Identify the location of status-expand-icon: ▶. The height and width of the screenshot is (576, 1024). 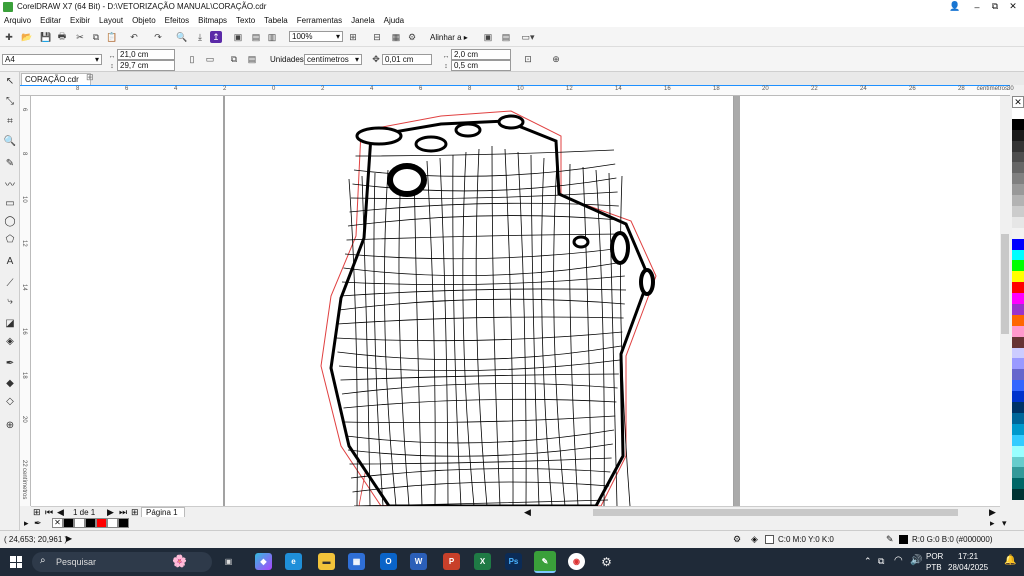
(69, 538).